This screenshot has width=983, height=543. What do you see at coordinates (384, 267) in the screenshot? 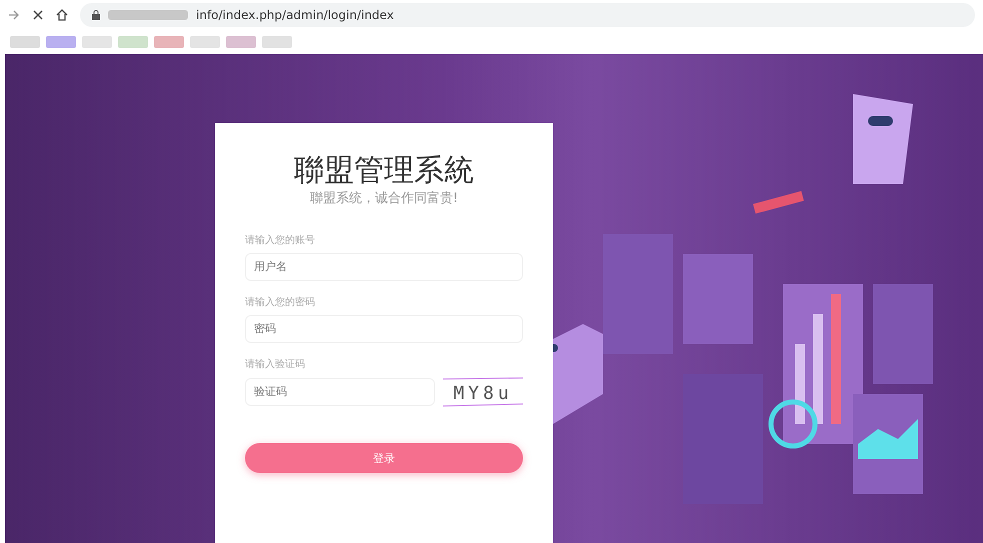
I see `username-field: 用户名` at bounding box center [384, 267].